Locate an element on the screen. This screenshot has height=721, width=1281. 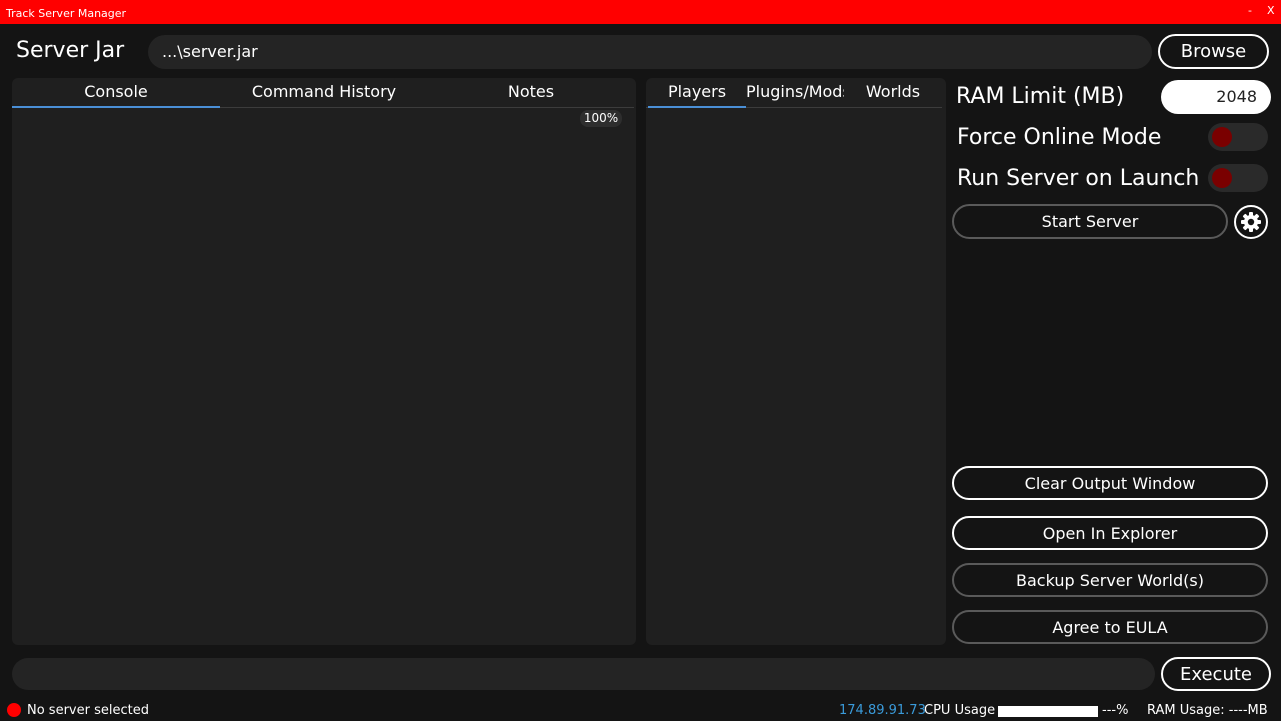
players-tabbar: Players Plugins/Mods Worlds is located at coordinates (794, 93).